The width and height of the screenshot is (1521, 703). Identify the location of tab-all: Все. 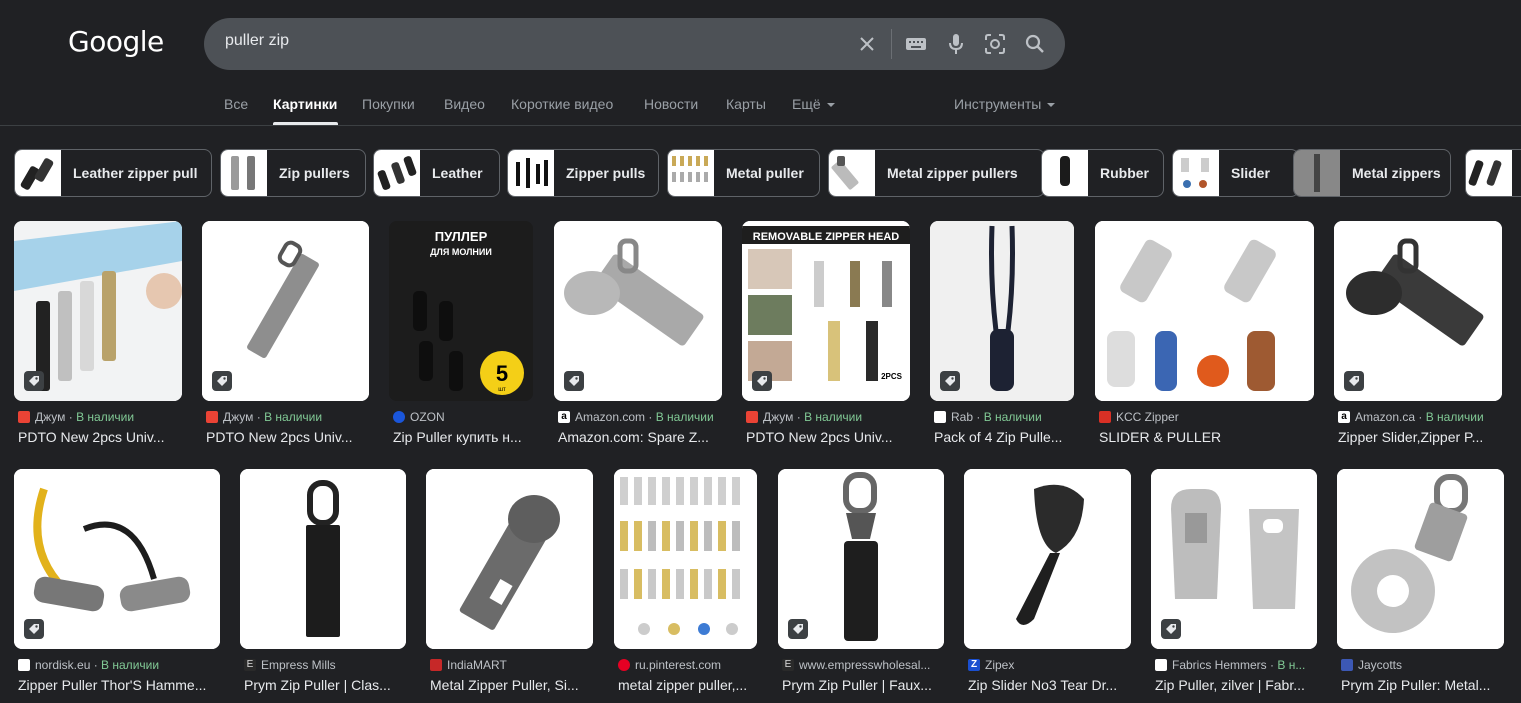
(236, 104).